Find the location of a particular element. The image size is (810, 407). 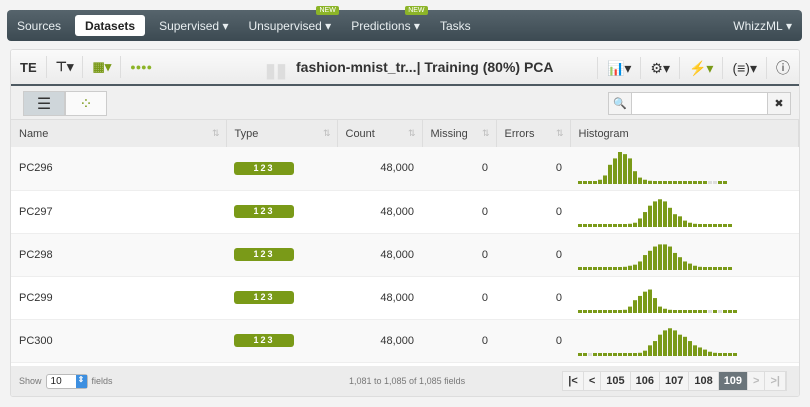

search-input is located at coordinates (699, 103).